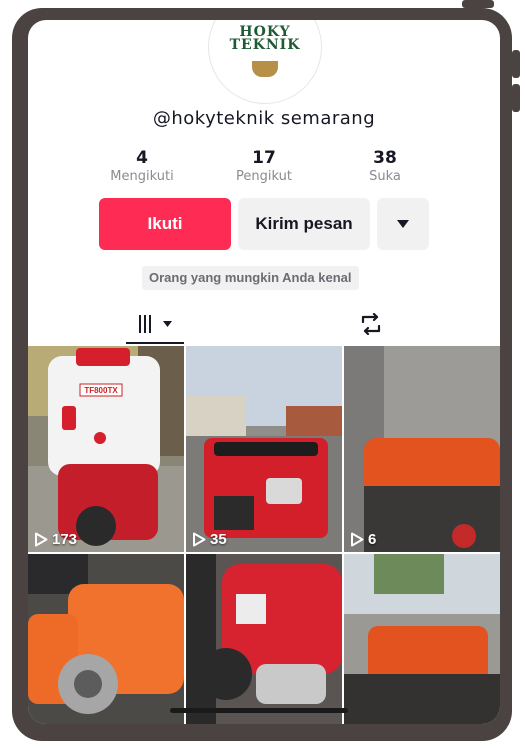 The image size is (525, 748). Describe the element at coordinates (264, 158) in the screenshot. I see `stat-followers-value: 17` at that location.